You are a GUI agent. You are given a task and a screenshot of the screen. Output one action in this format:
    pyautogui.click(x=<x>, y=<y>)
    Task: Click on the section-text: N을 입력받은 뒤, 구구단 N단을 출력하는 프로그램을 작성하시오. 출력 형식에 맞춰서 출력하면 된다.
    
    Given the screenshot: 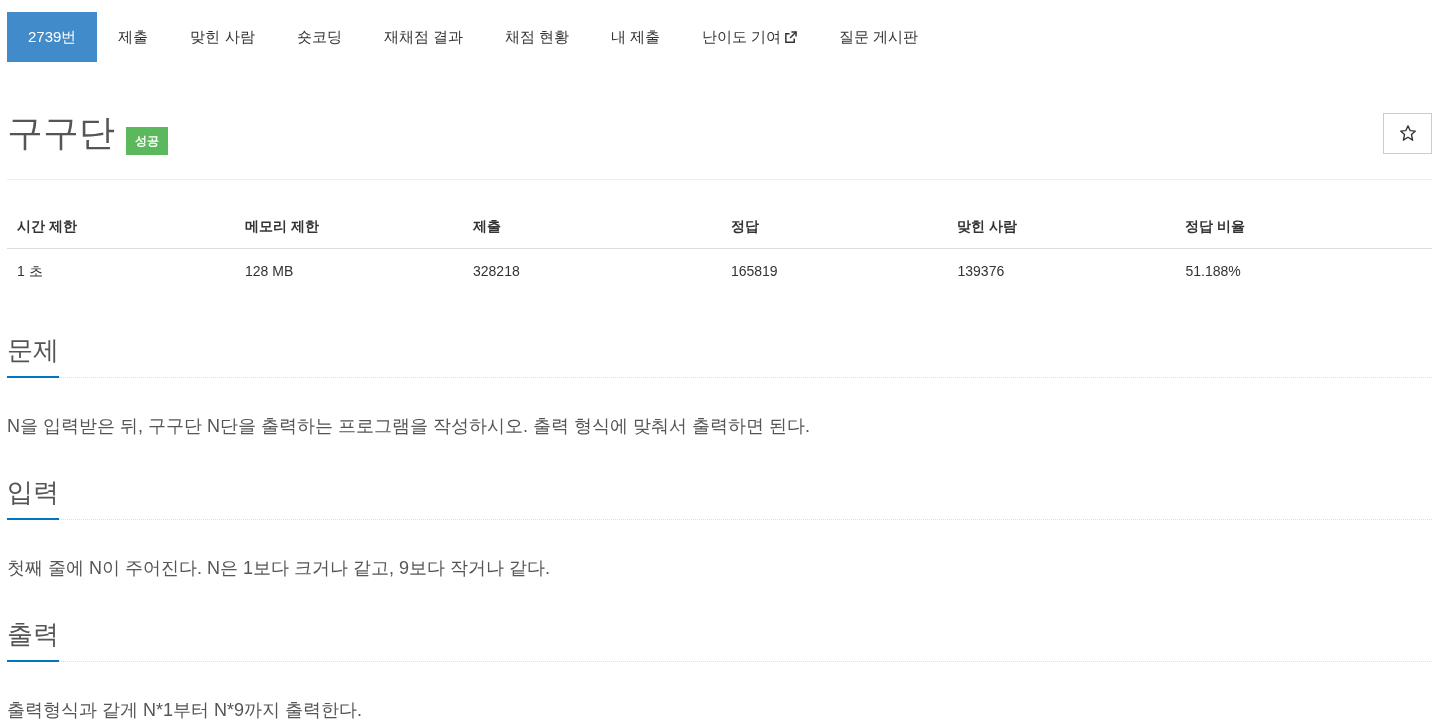 What is the action you would take?
    pyautogui.click(x=409, y=426)
    